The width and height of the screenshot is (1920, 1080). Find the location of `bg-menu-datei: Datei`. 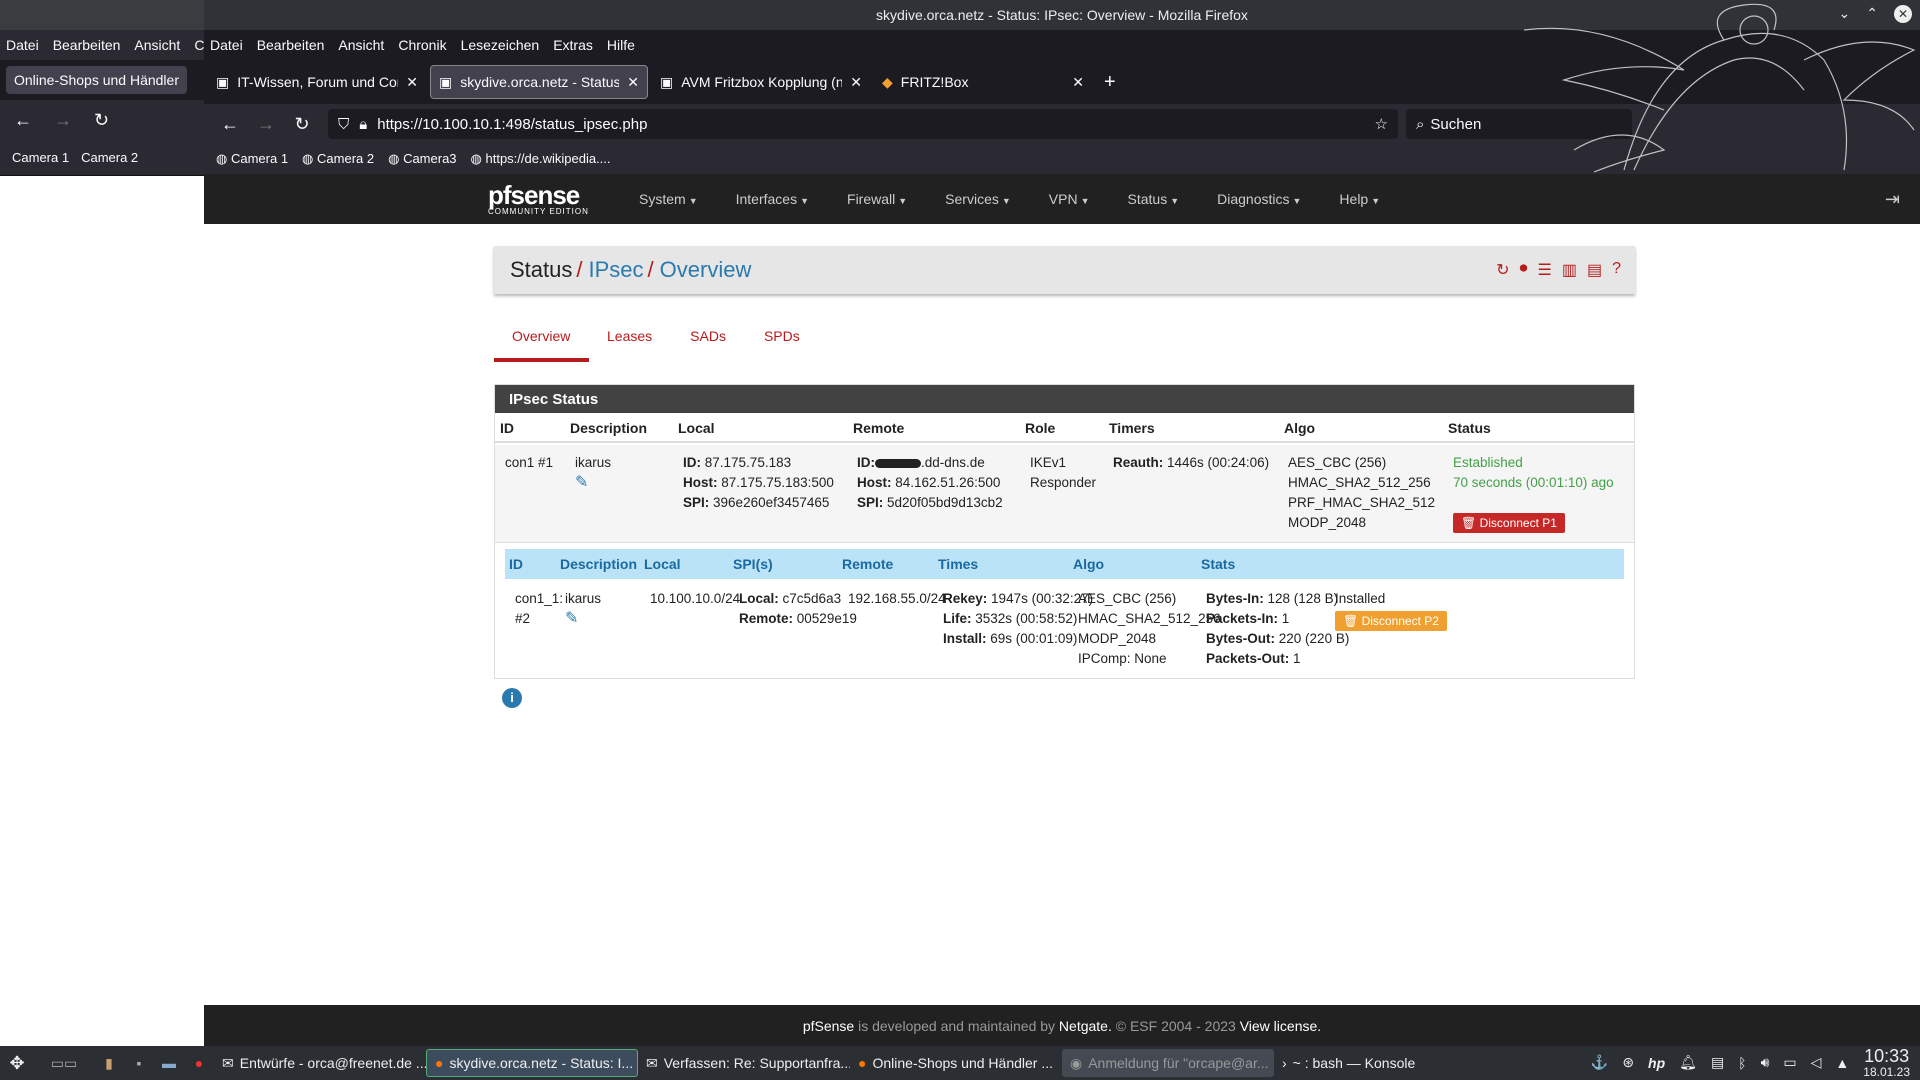

bg-menu-datei: Datei is located at coordinates (22, 45).